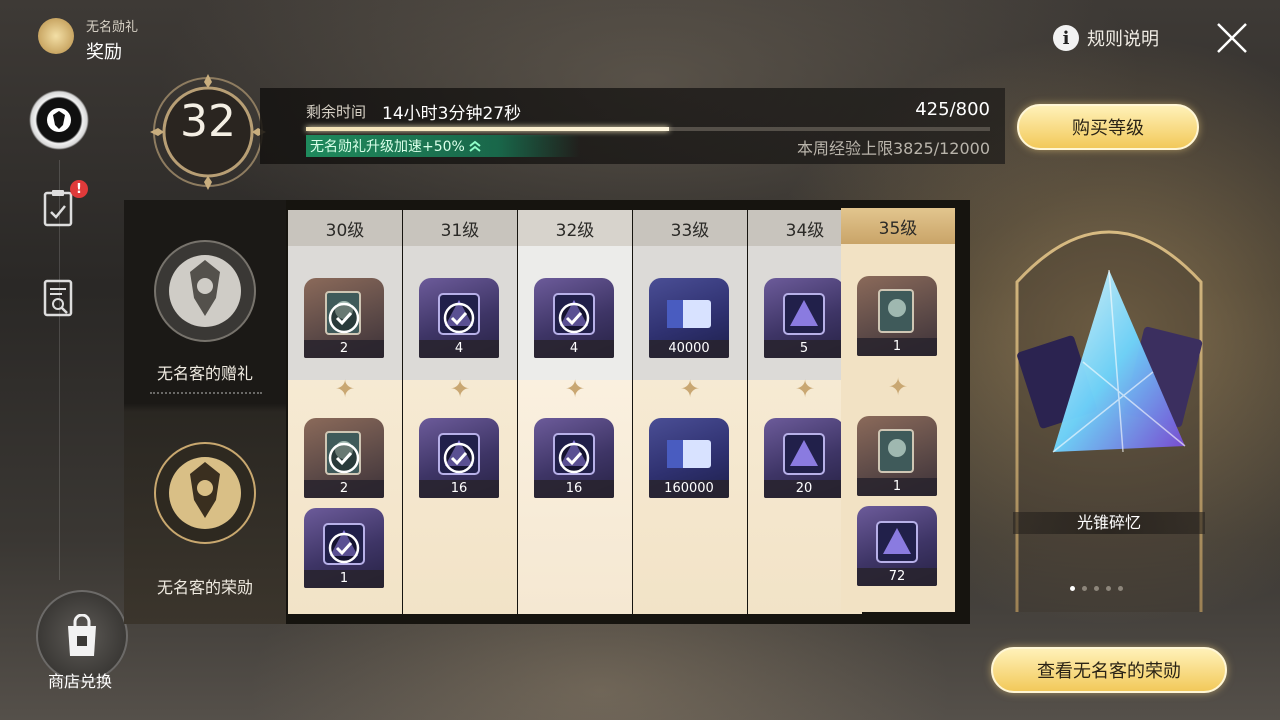 This screenshot has width=1280, height=720. Describe the element at coordinates (204, 587) in the screenshot. I see `premium-track-label: 无名客的荣勋` at that location.